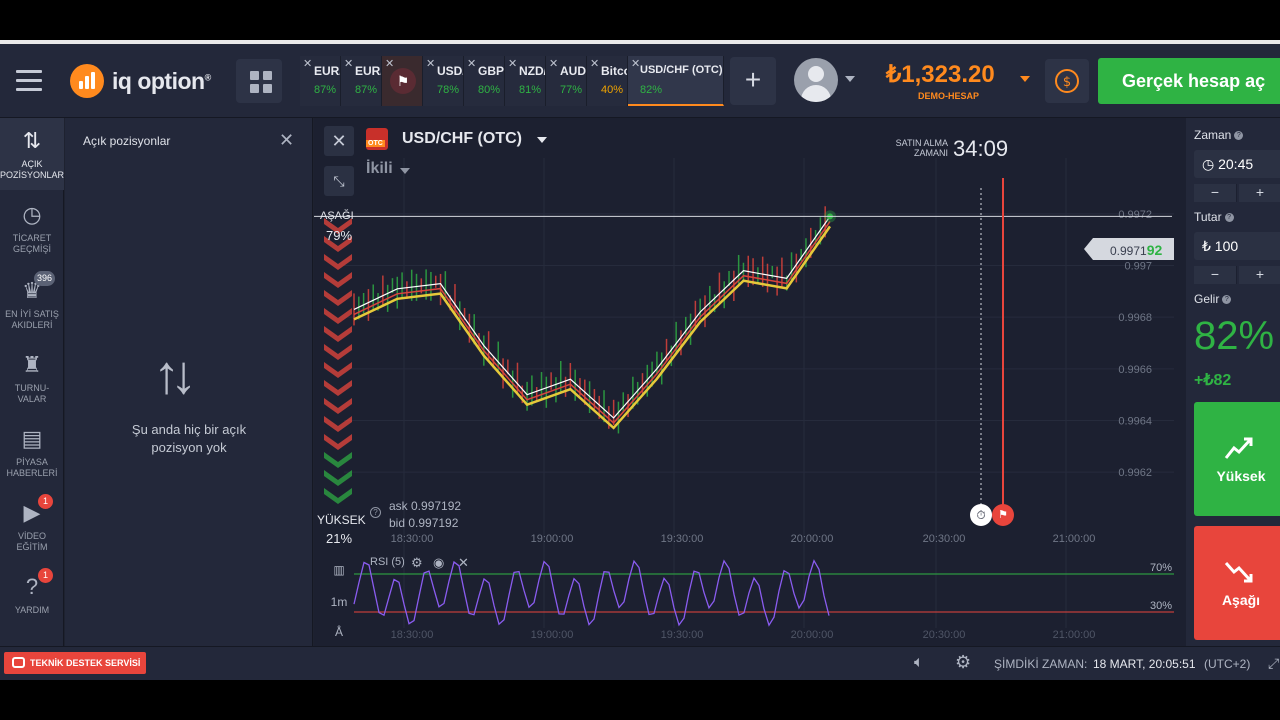  What do you see at coordinates (940, 74) in the screenshot?
I see `balance: ₺1,323.20` at bounding box center [940, 74].